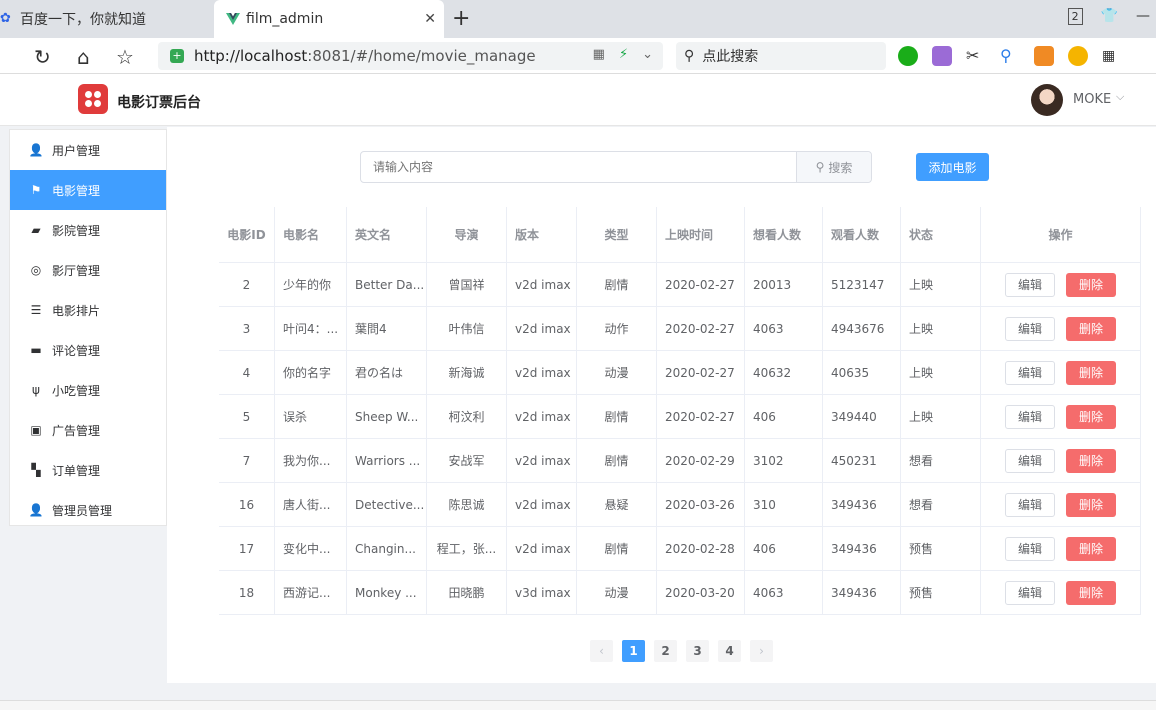 The height and width of the screenshot is (710, 1156). Describe the element at coordinates (862, 372) in the screenshot. I see `table-cell: 40635` at that location.